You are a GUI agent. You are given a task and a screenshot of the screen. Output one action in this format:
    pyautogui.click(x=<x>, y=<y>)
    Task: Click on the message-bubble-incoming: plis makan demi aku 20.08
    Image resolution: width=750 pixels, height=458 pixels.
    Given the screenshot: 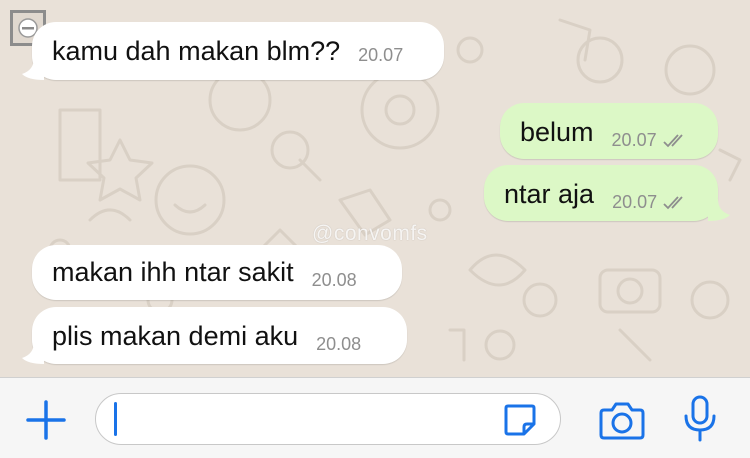 What is the action you would take?
    pyautogui.click(x=219, y=335)
    